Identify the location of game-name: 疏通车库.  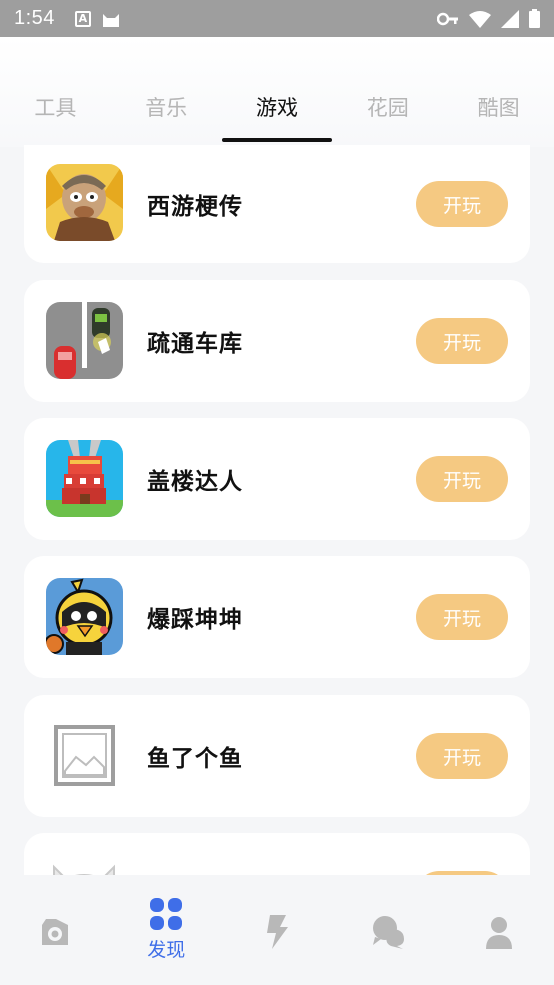
(195, 344).